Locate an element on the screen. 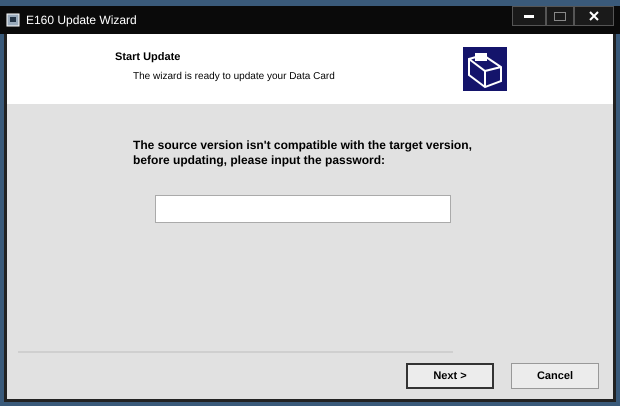  maximize-button is located at coordinates (560, 16).